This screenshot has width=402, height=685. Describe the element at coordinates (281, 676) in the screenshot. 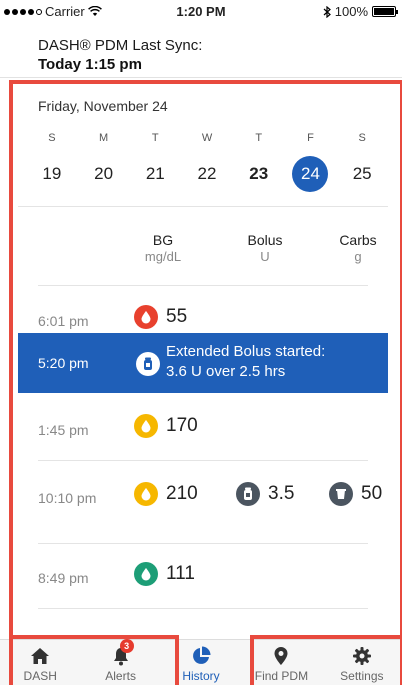

I see `tab-label: Find PDM` at that location.